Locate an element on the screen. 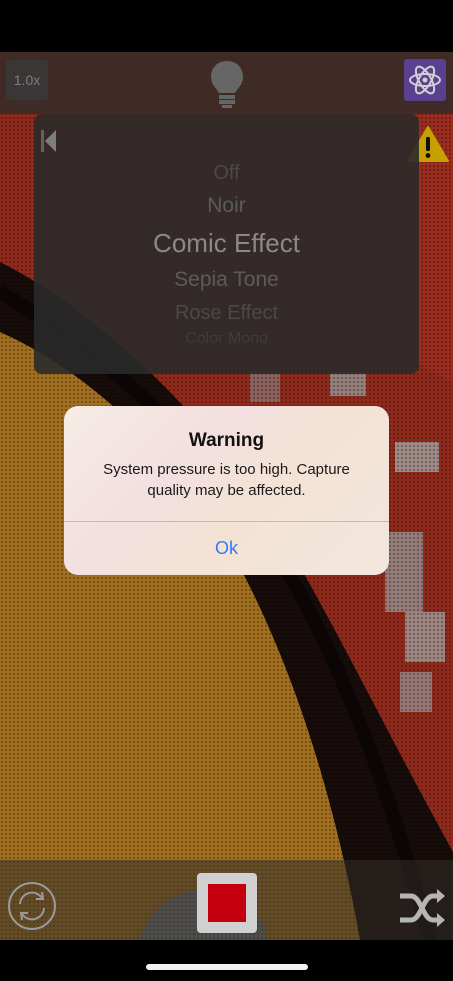 This screenshot has width=453, height=981. record-button is located at coordinates (227, 903).